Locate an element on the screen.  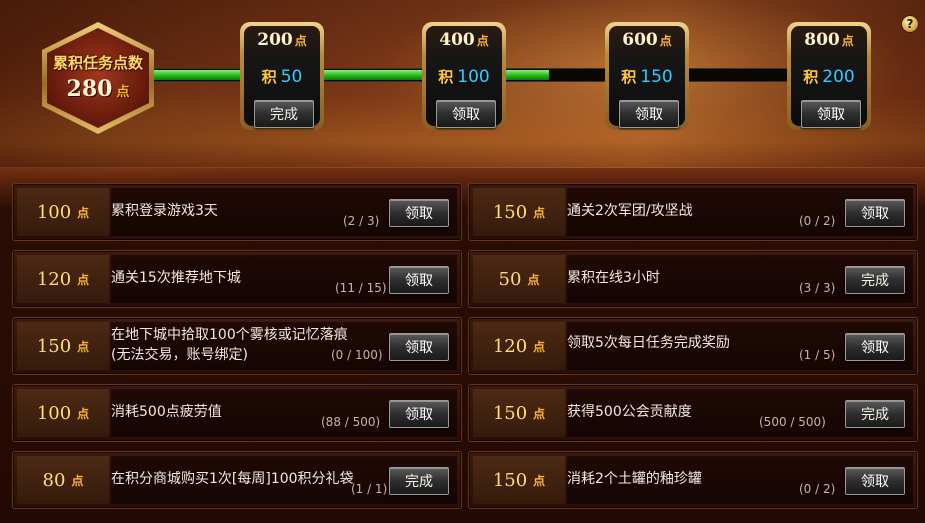
milestone-reward-value: 100 is located at coordinates (473, 77).